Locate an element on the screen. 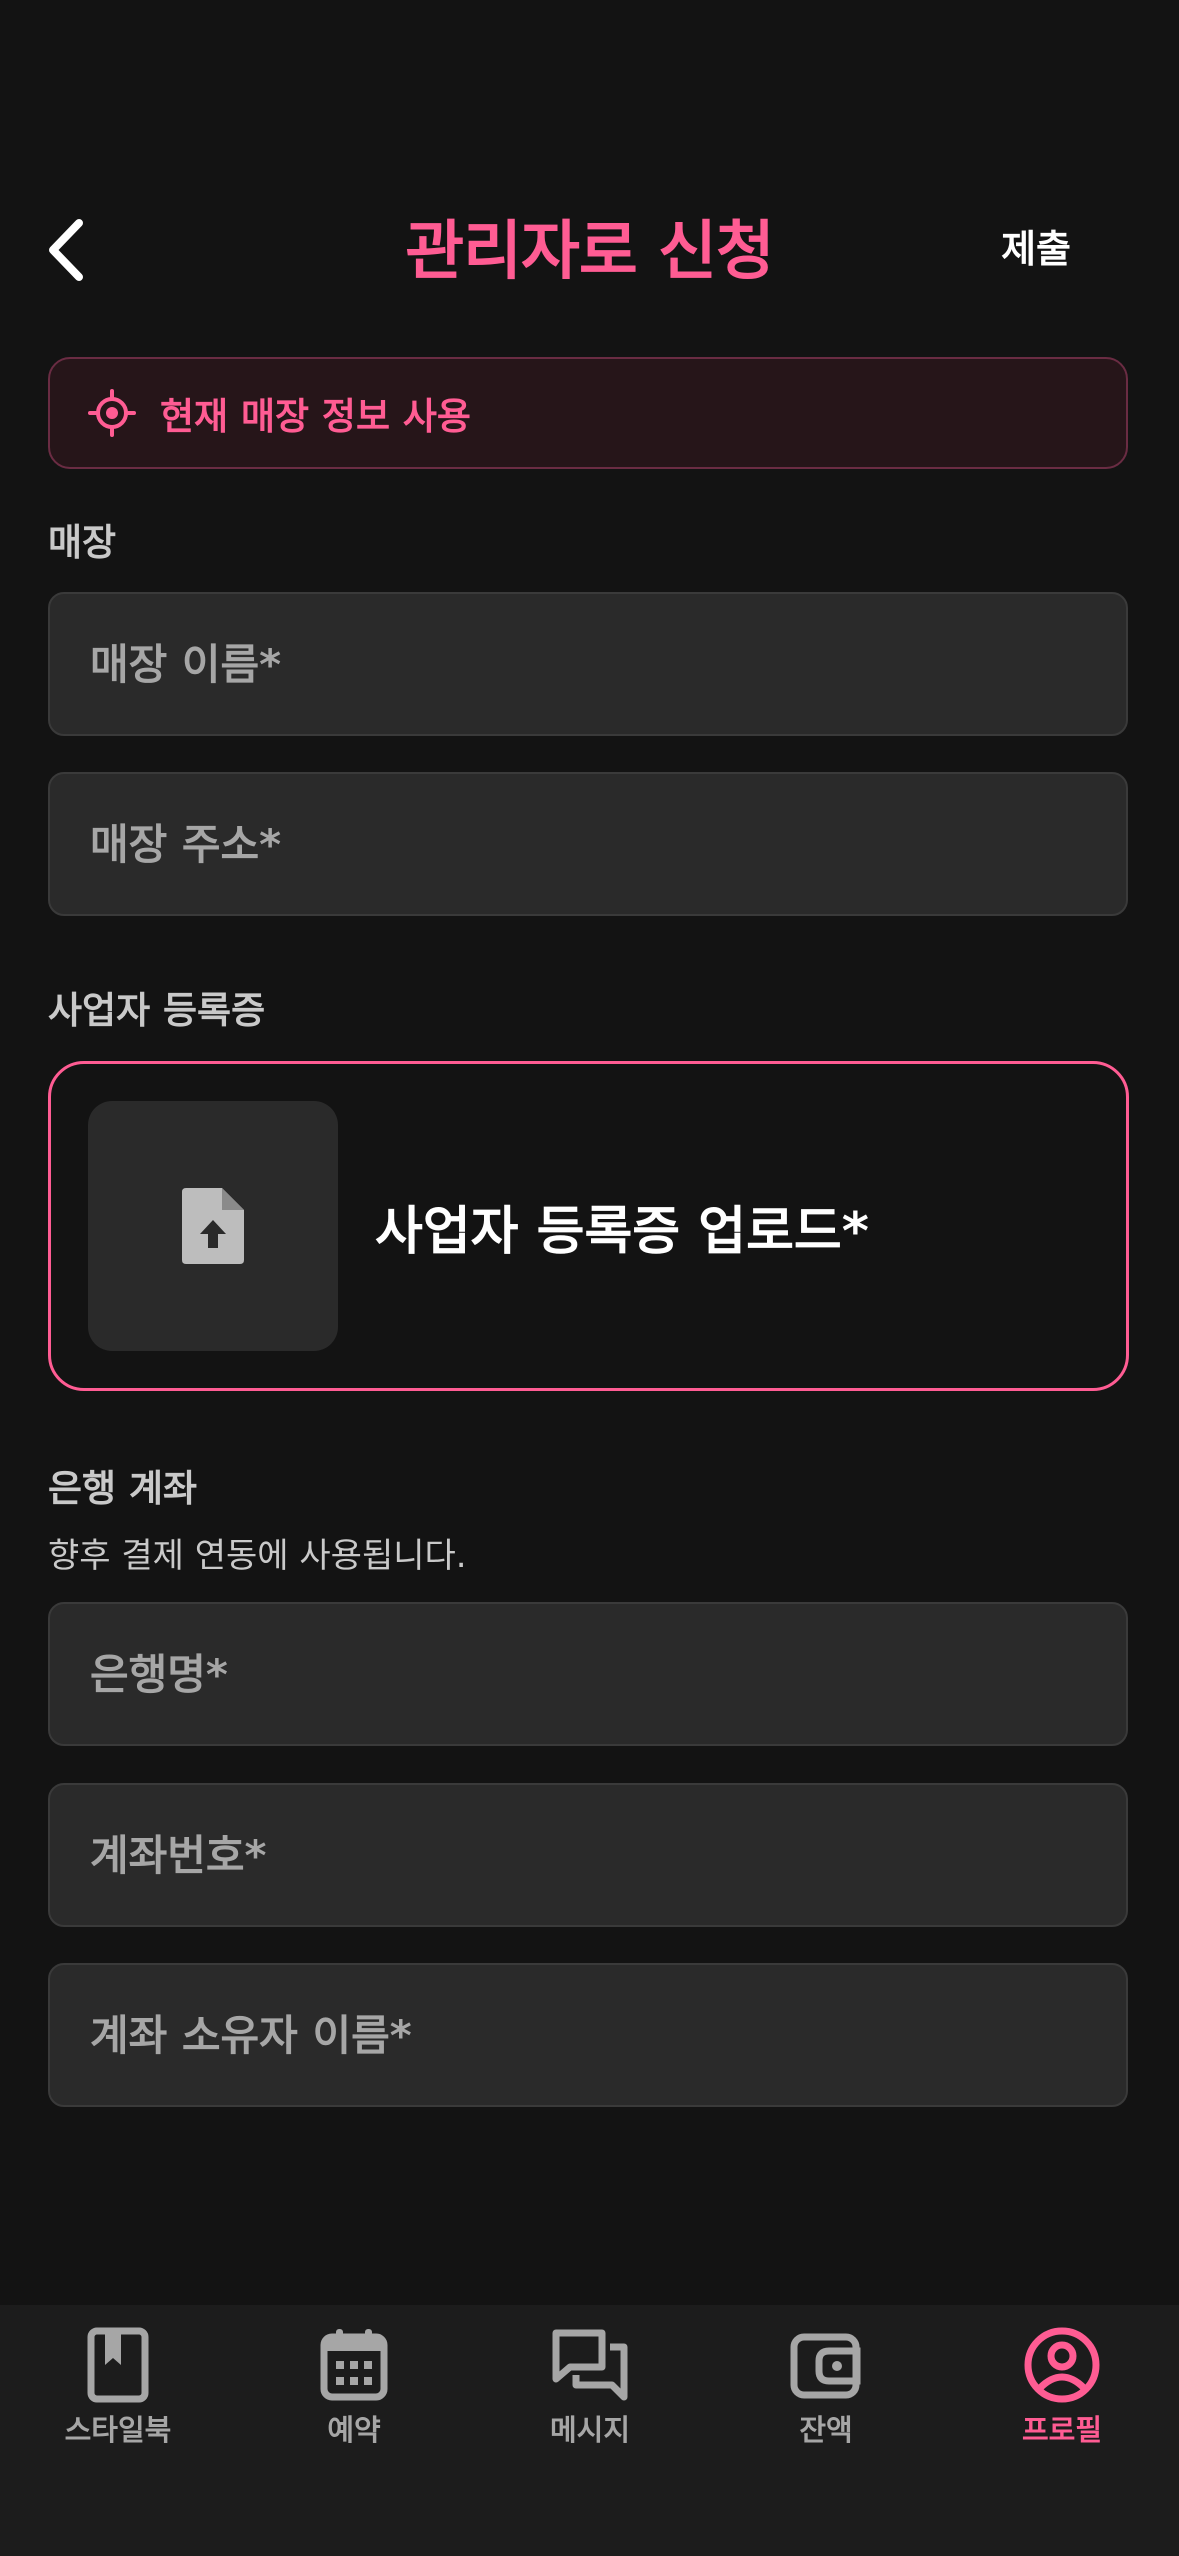  nav-item-stylebook: 스타일북 is located at coordinates (118, 2387).